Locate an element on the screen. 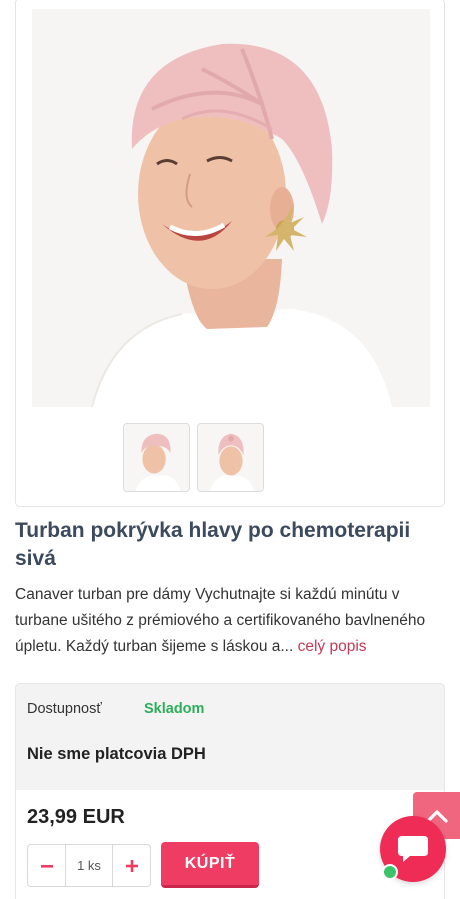 This screenshot has width=460, height=899. buy-button: KÚPIŤ is located at coordinates (210, 865).